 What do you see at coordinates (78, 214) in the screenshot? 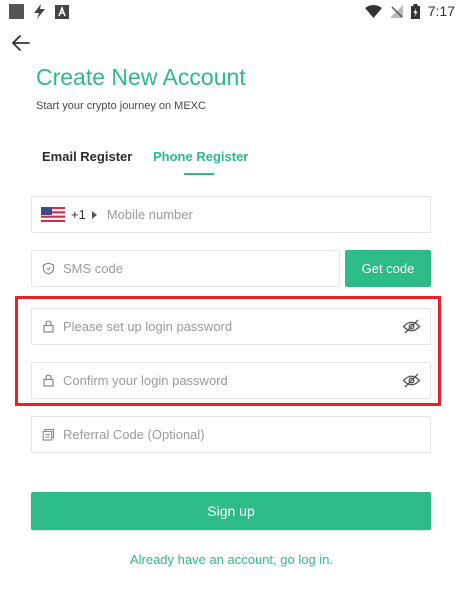
I see `country-code: +1` at bounding box center [78, 214].